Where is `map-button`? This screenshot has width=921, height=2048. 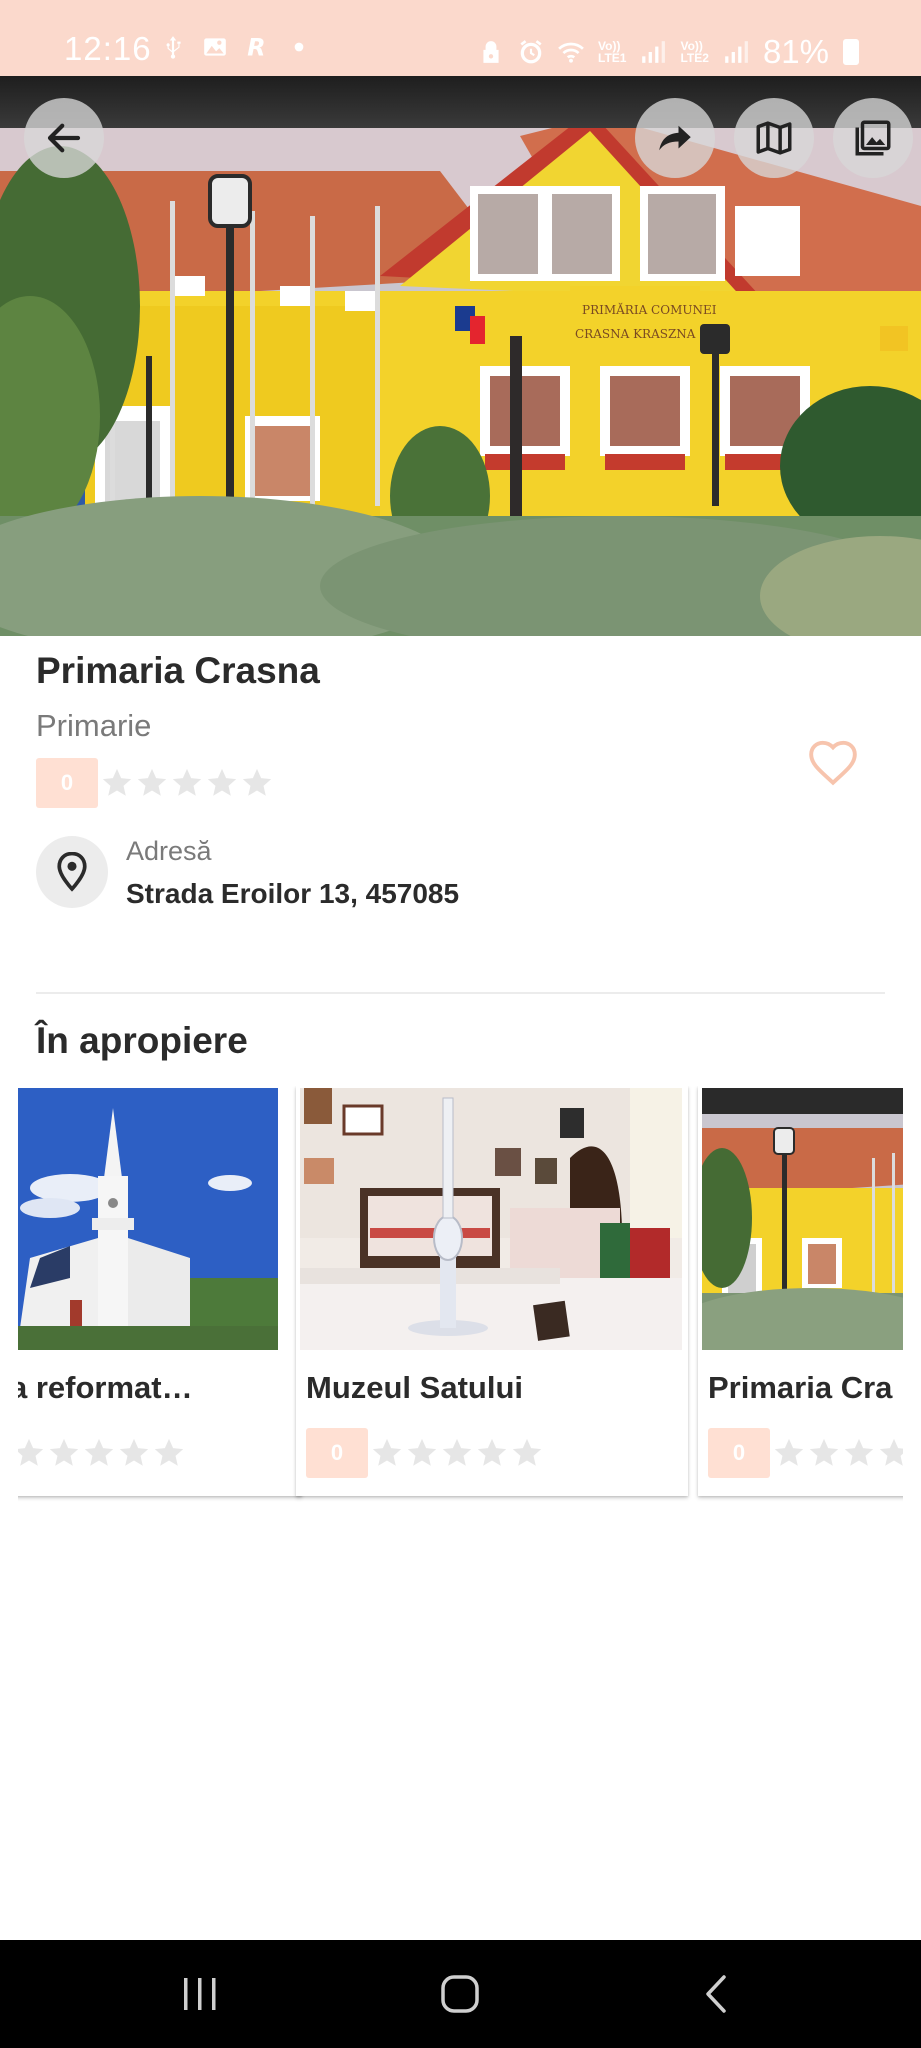 map-button is located at coordinates (774, 138).